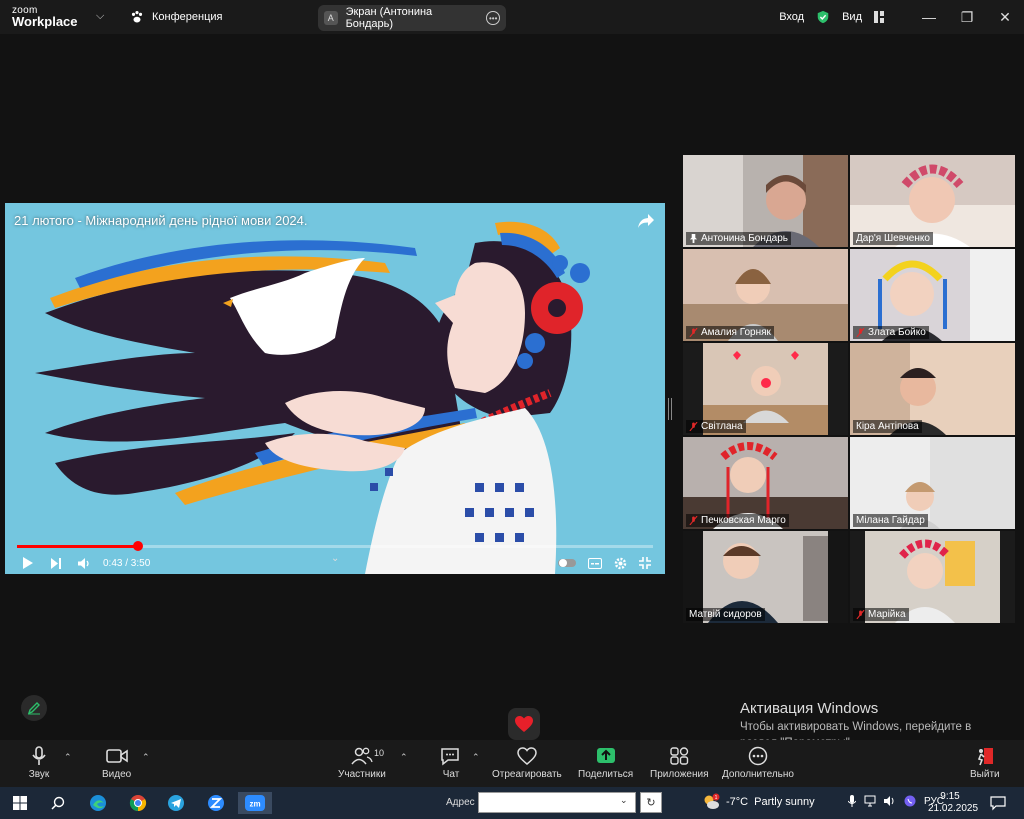 The height and width of the screenshot is (819, 1024). I want to click on video-button: Видео, so click(116, 763).